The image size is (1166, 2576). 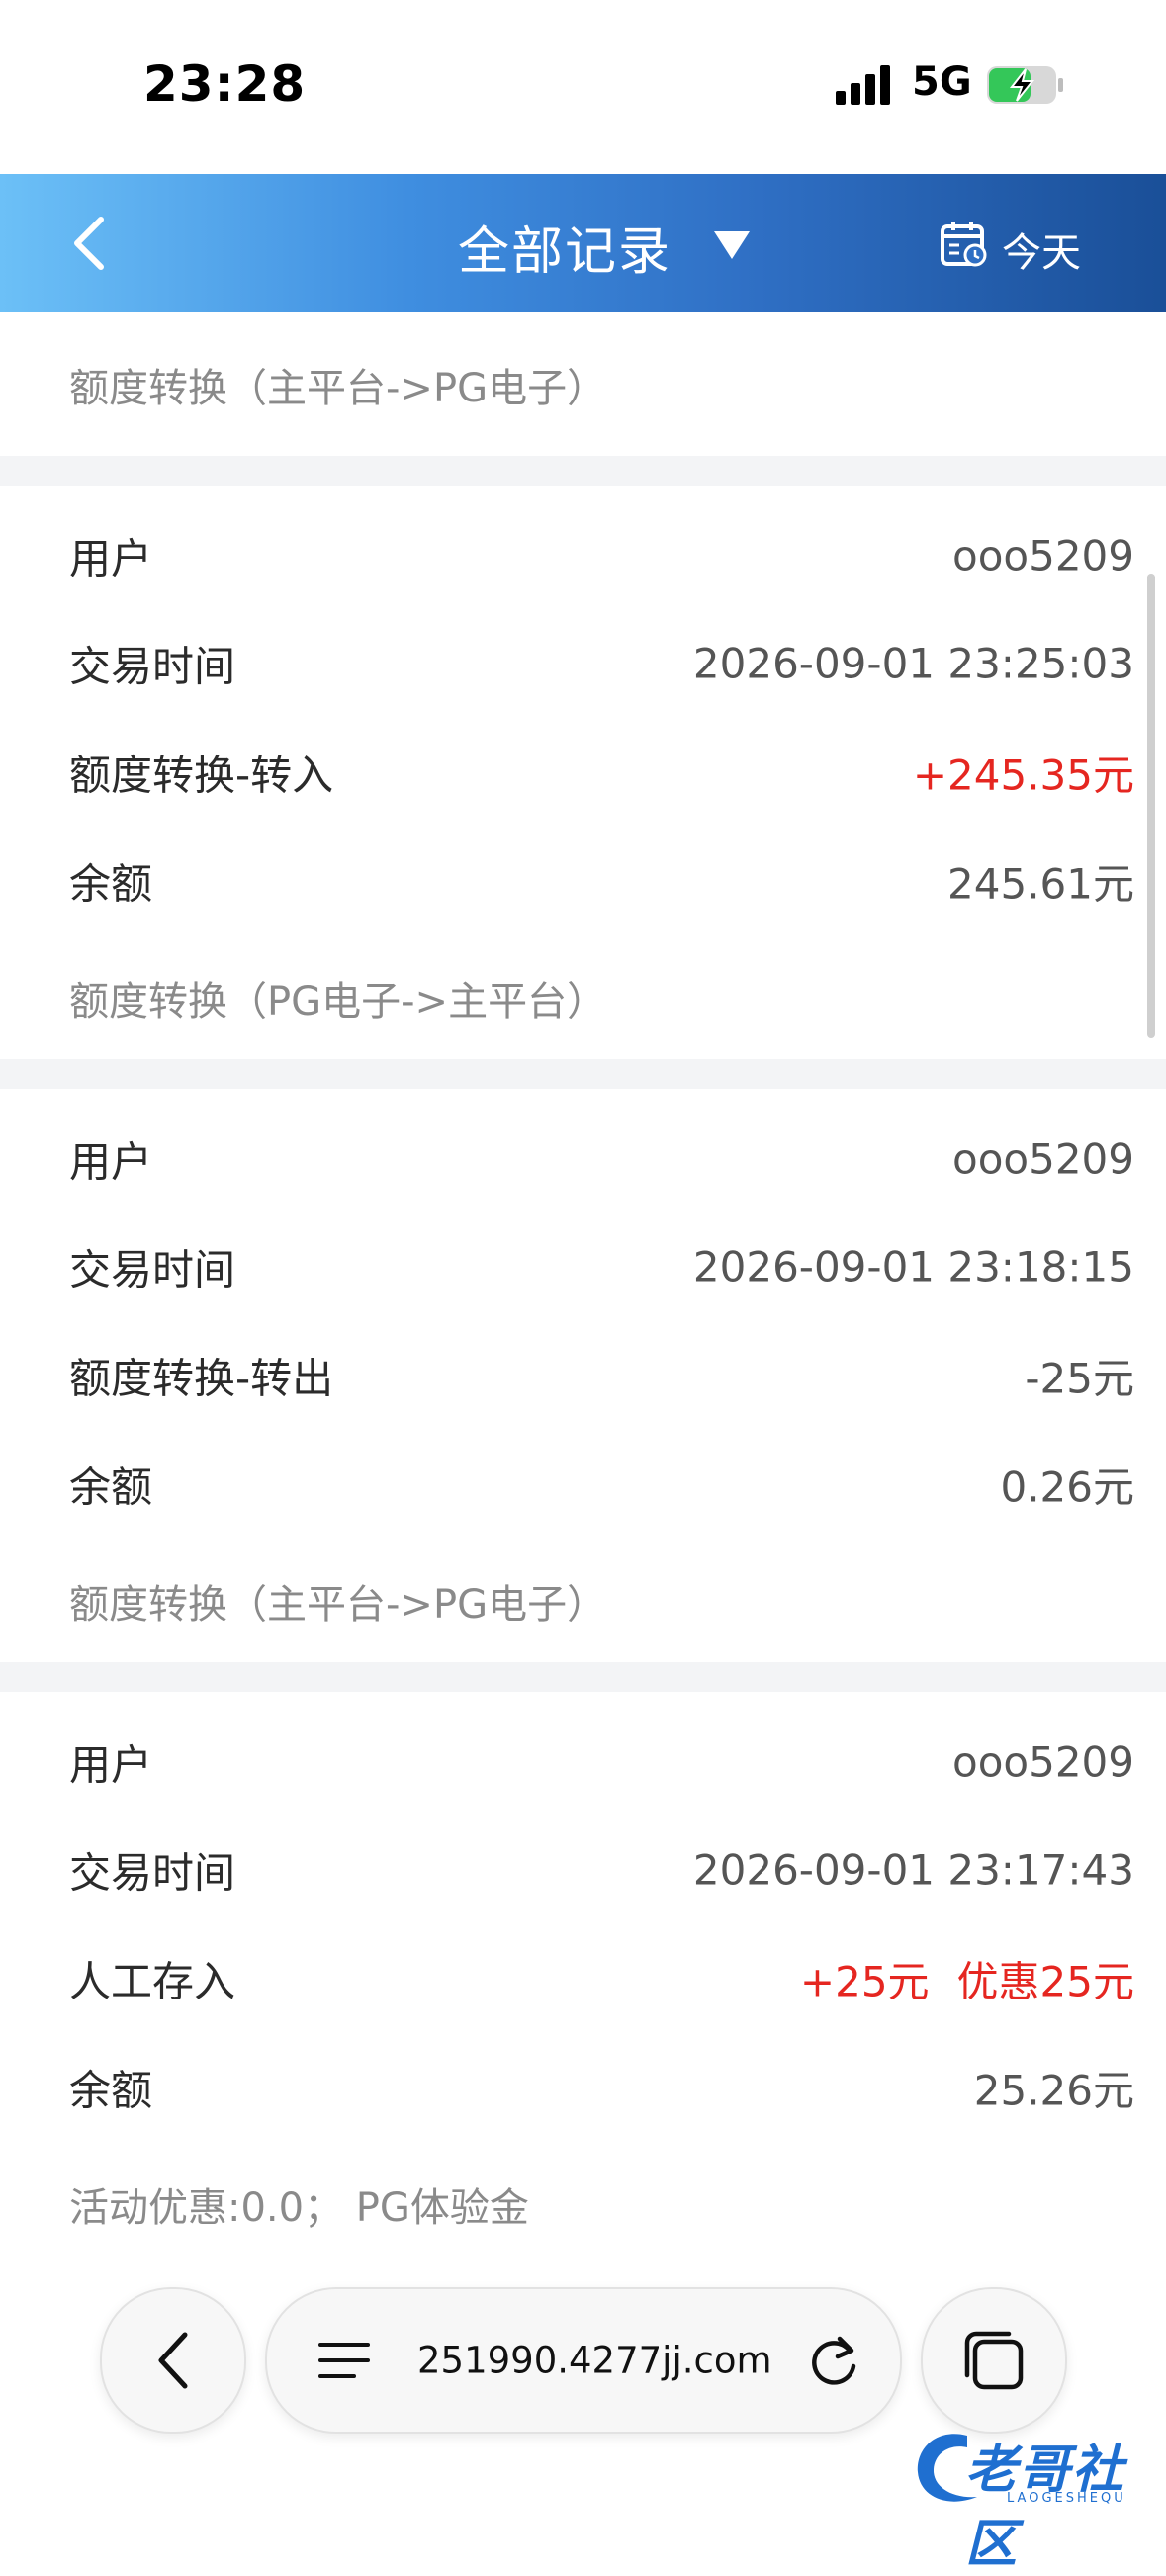 What do you see at coordinates (594, 2361) in the screenshot?
I see `url-text: 251990.4277jj.com` at bounding box center [594, 2361].